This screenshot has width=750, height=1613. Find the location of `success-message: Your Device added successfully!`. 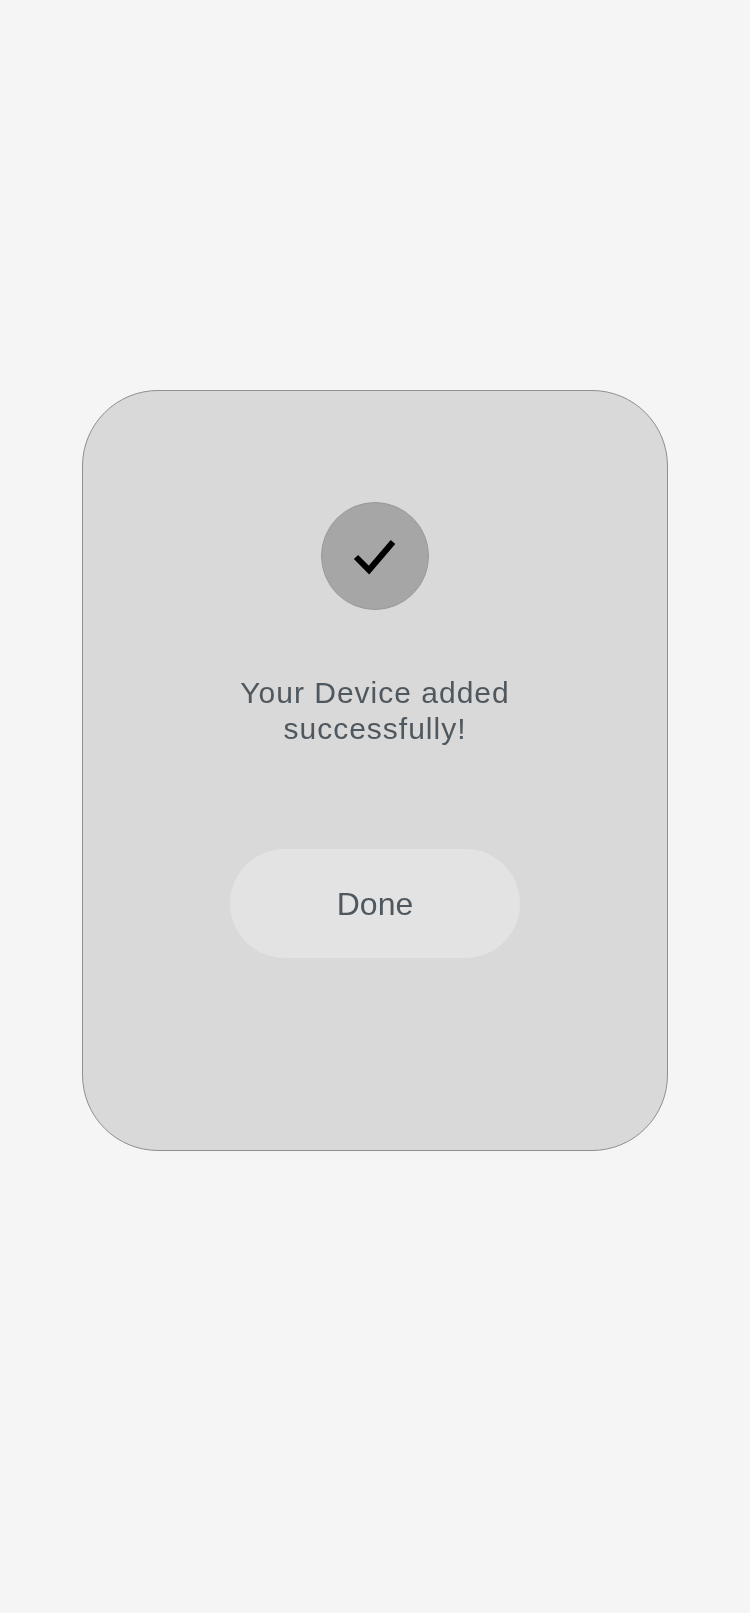

success-message: Your Device added successfully! is located at coordinates (375, 711).